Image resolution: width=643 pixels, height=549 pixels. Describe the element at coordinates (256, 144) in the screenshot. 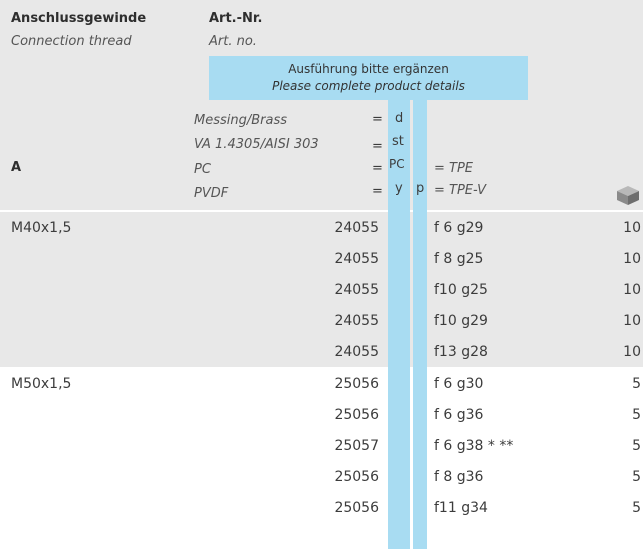

I see `material-stainless: VA 1.4305/AISI 303` at that location.